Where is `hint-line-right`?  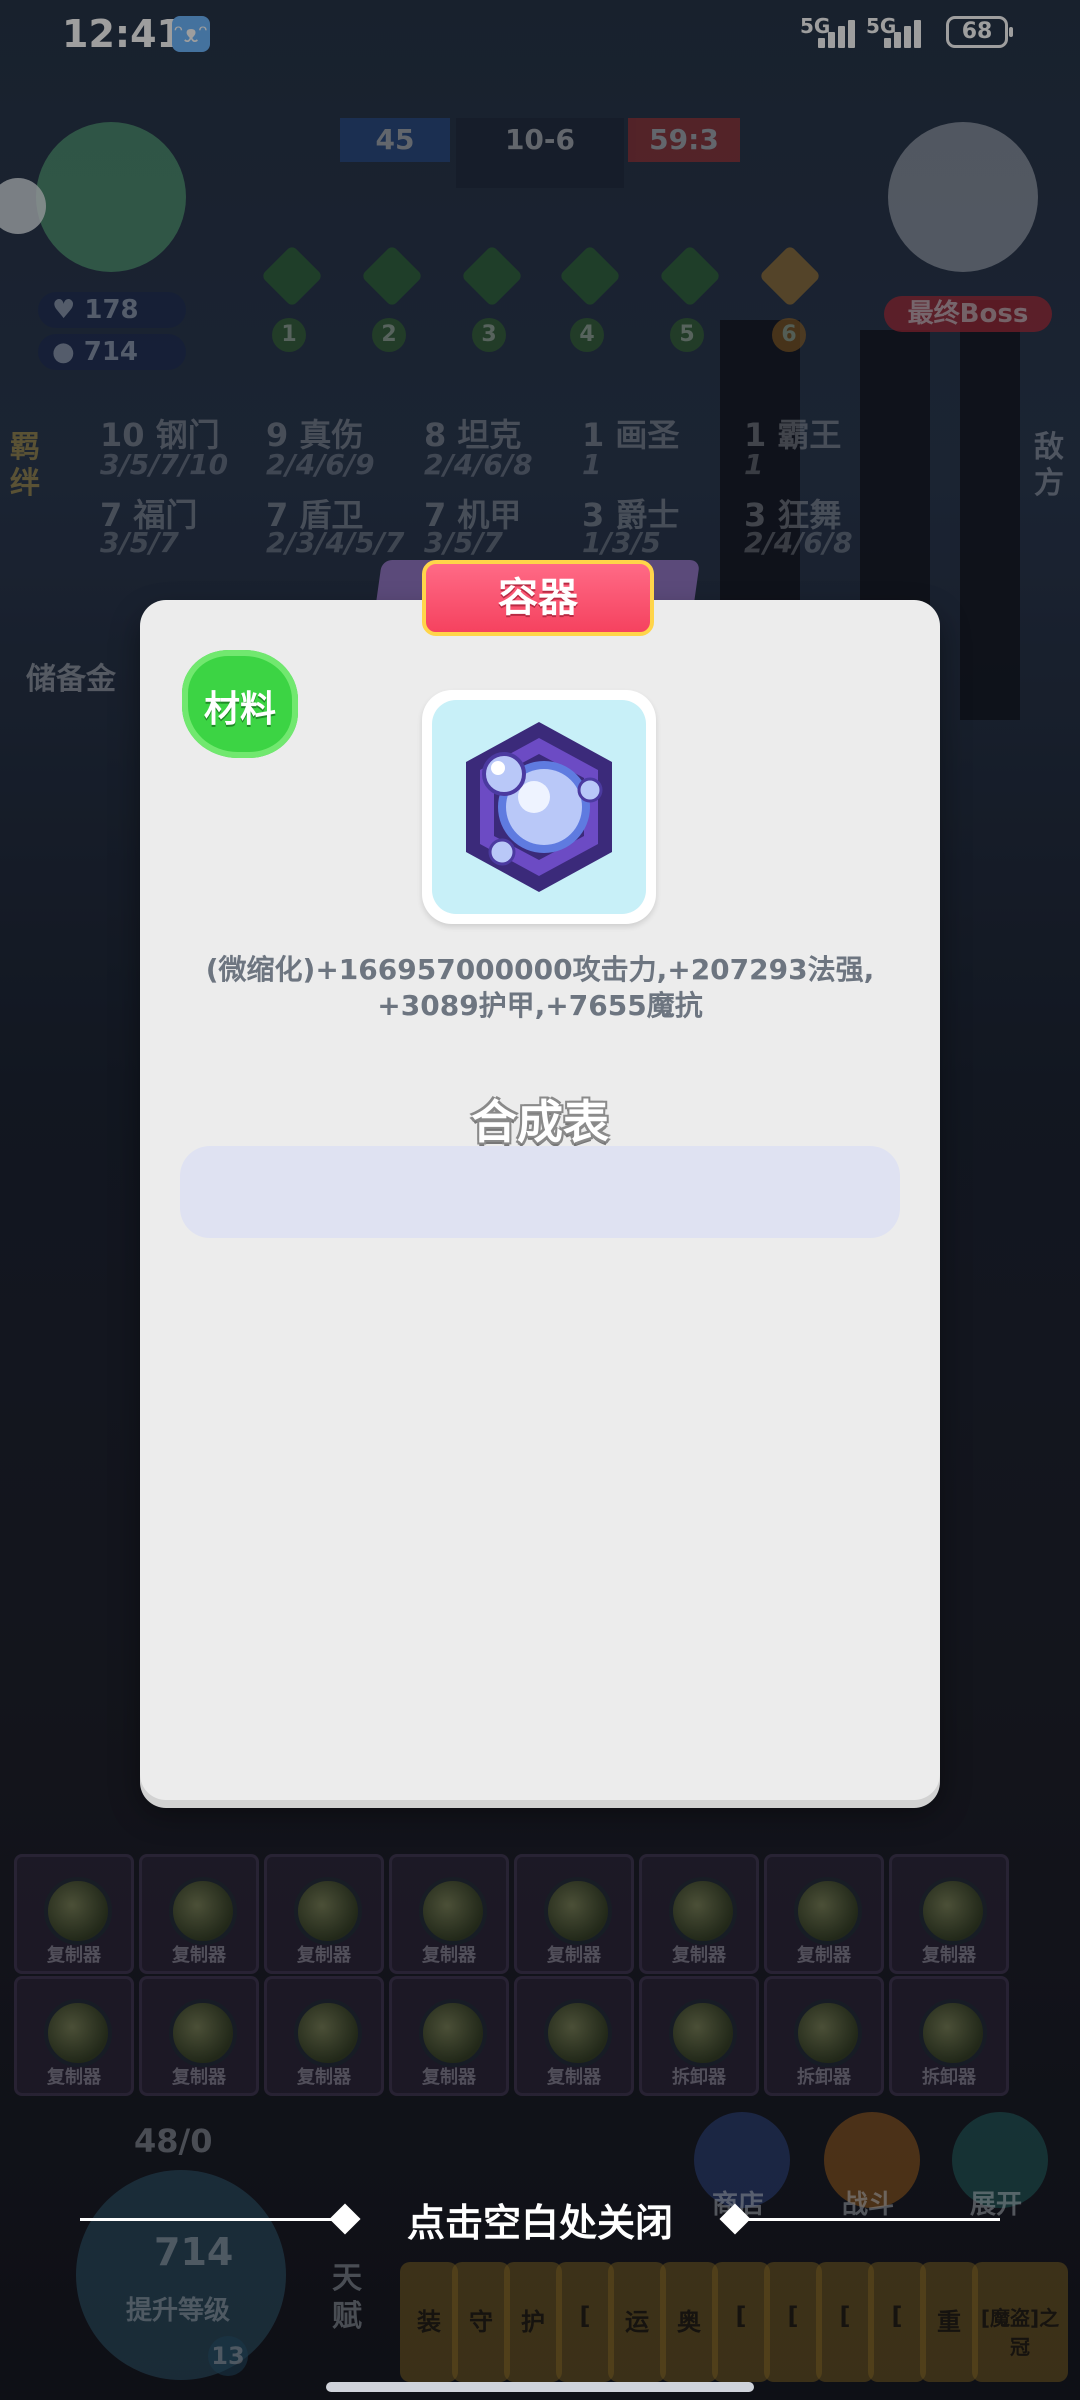 hint-line-right is located at coordinates (869, 2219).